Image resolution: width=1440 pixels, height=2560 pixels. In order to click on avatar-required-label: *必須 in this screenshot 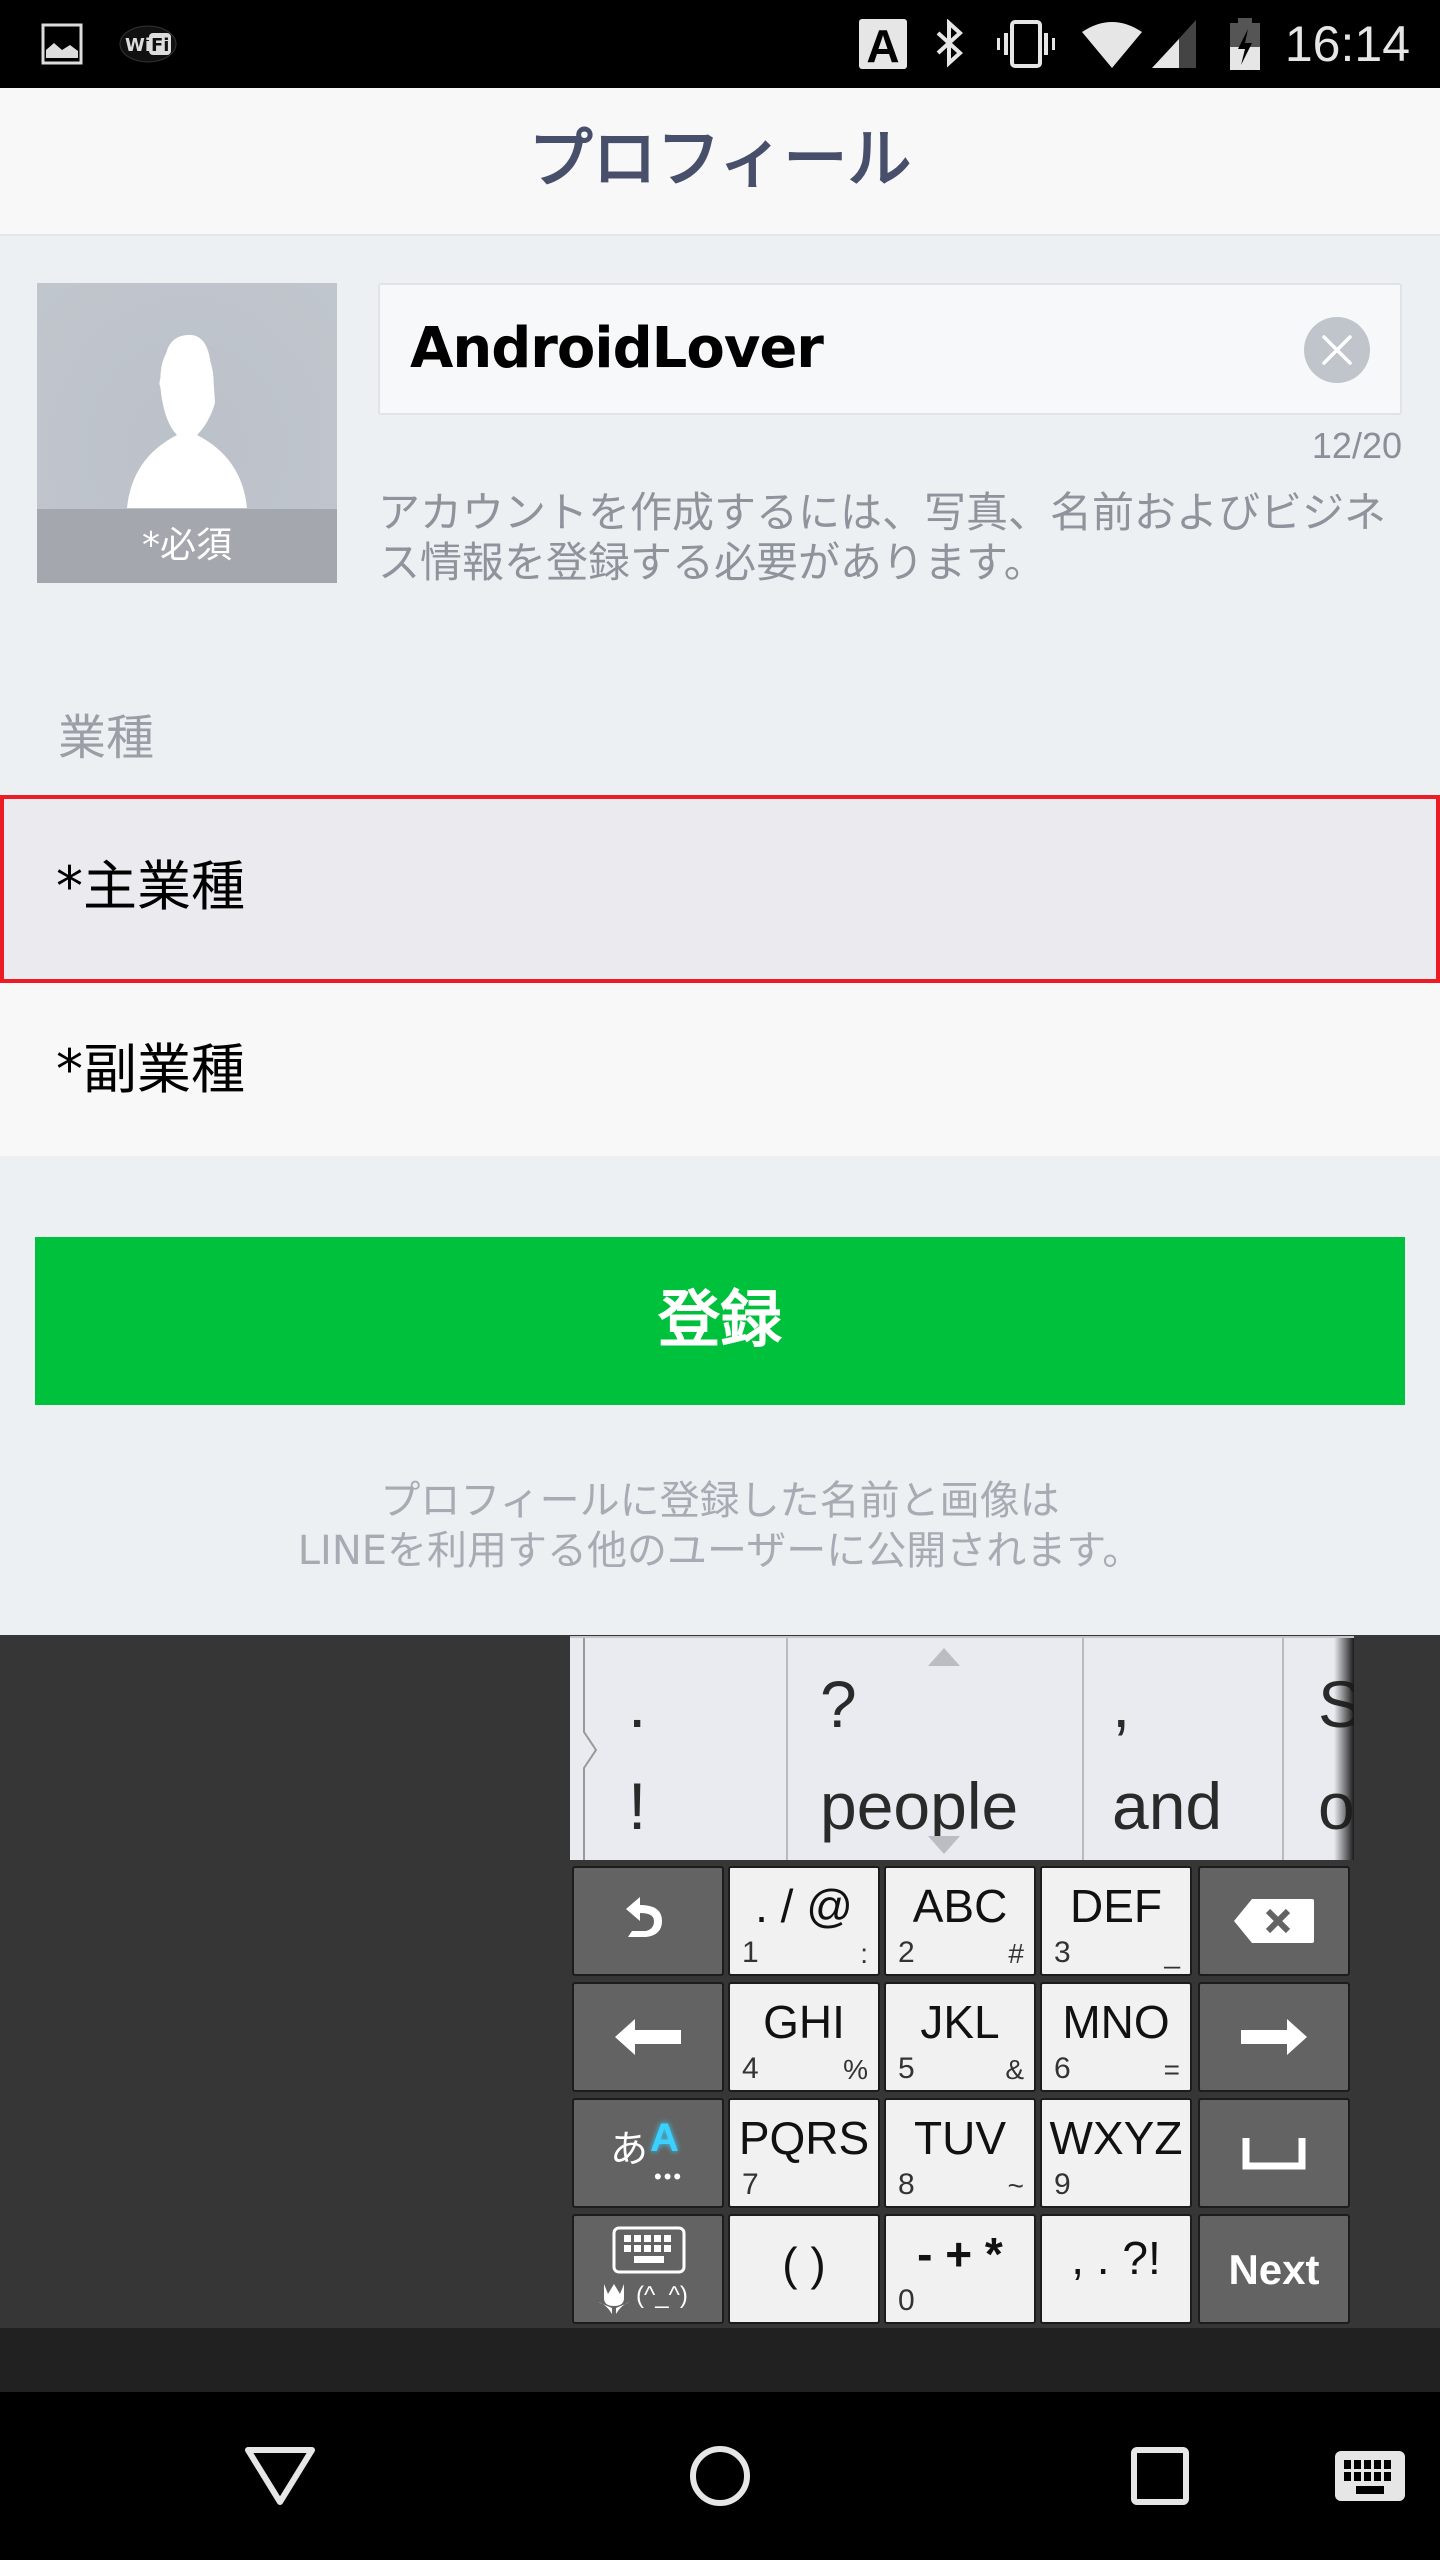, I will do `click(187, 546)`.